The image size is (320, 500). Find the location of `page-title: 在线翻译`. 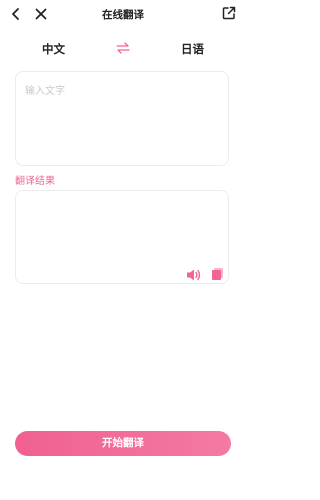

page-title: 在线翻译 is located at coordinates (123, 15).